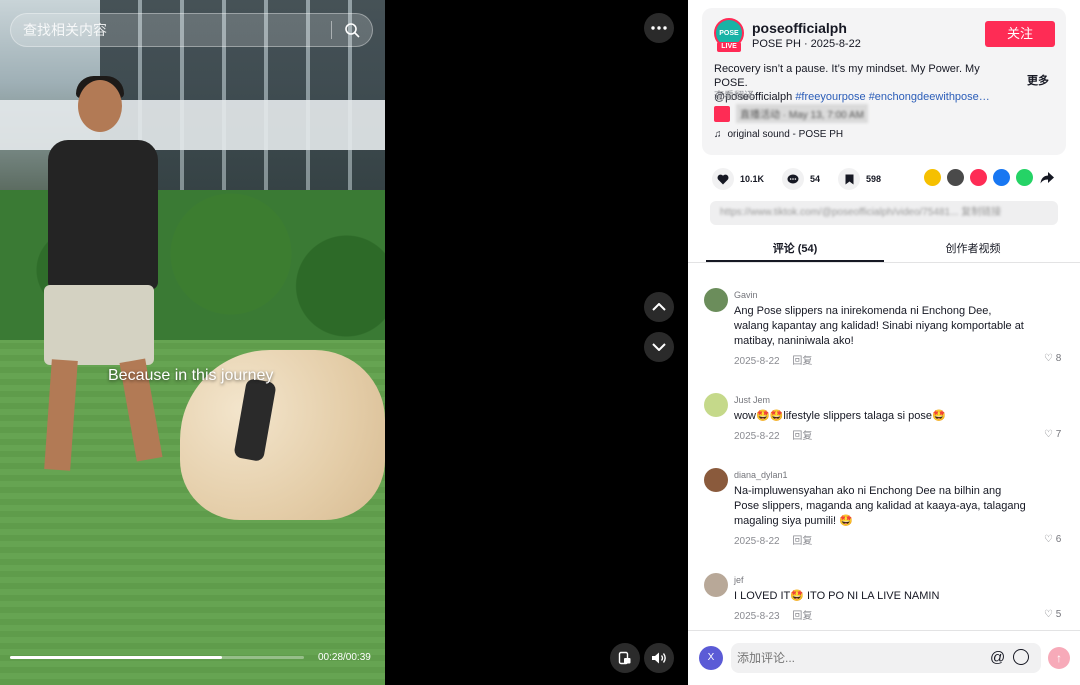 This screenshot has width=1080, height=685. I want to click on comment-meta: 2025-8-23 回复, so click(778, 614).